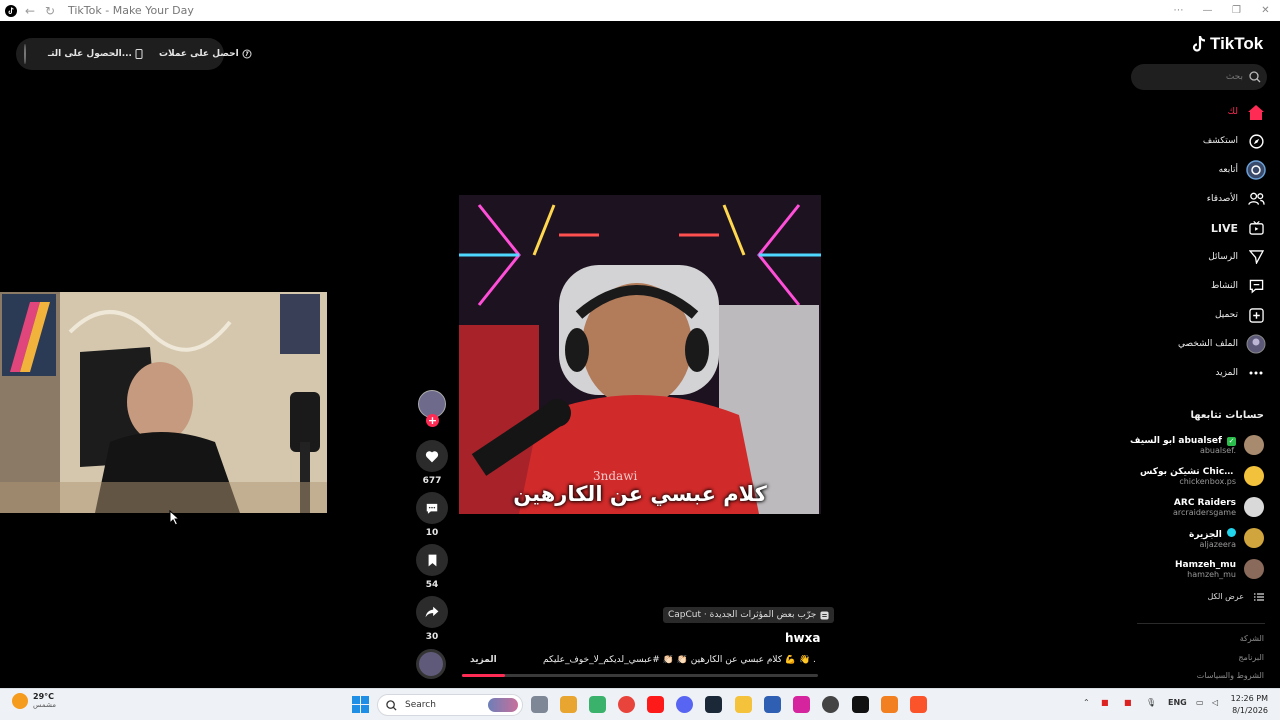  Describe the element at coordinates (830, 704) in the screenshot. I see `settings-gear-icon` at that location.